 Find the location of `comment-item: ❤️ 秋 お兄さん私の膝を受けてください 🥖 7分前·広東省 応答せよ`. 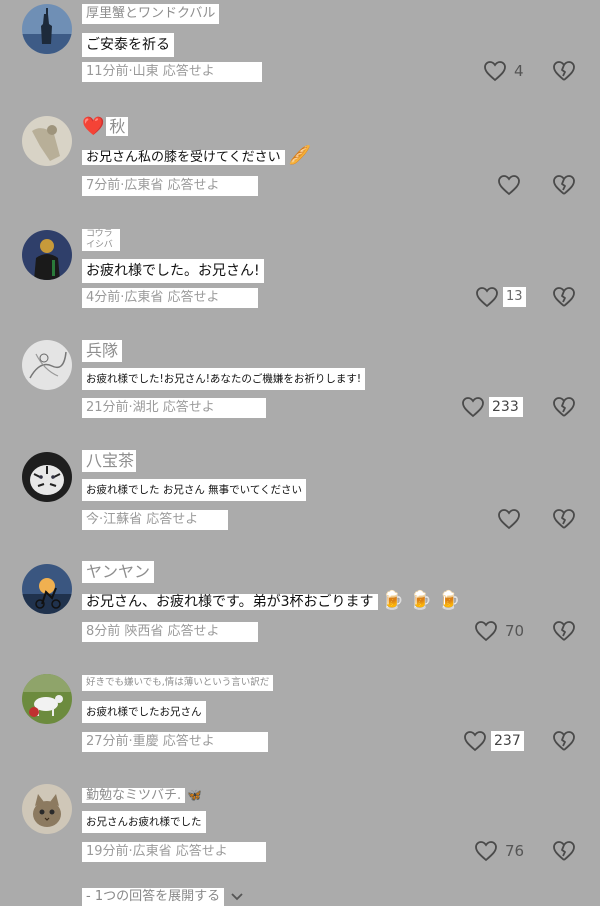

comment-item: ❤️ 秋 お兄さん私の膝を受けてください 🥖 7分前·広東省 応答せよ is located at coordinates (300, 166).